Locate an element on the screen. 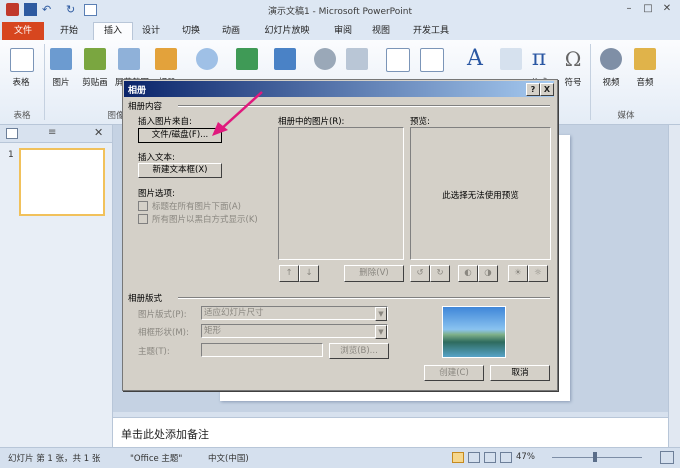 The height and width of the screenshot is (468, 680). captions-checkbox is located at coordinates (143, 206).